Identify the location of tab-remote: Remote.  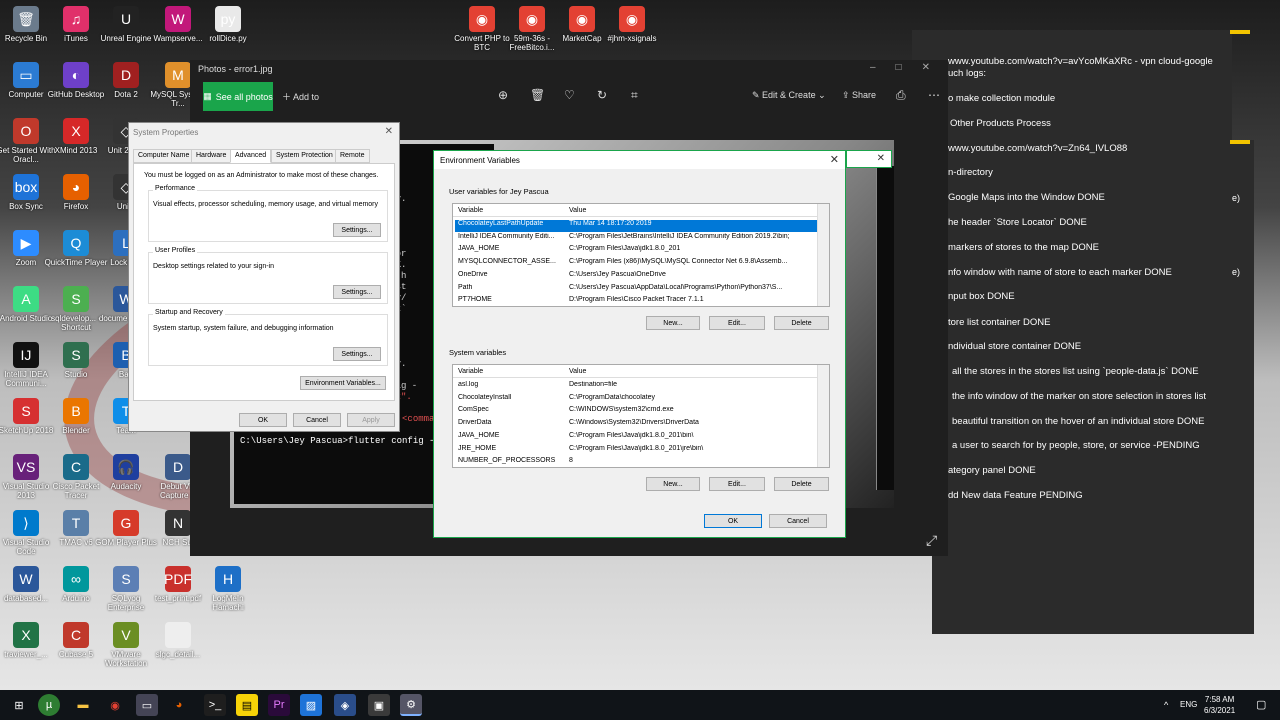
(352, 156).